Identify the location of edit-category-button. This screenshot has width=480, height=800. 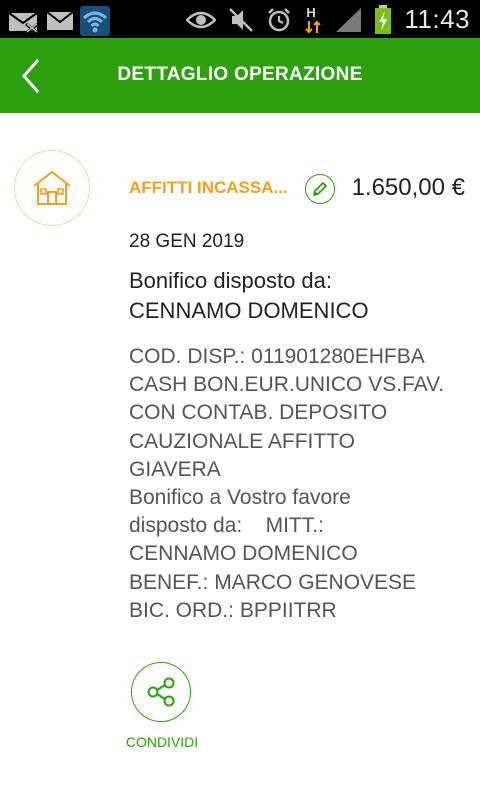
(320, 189).